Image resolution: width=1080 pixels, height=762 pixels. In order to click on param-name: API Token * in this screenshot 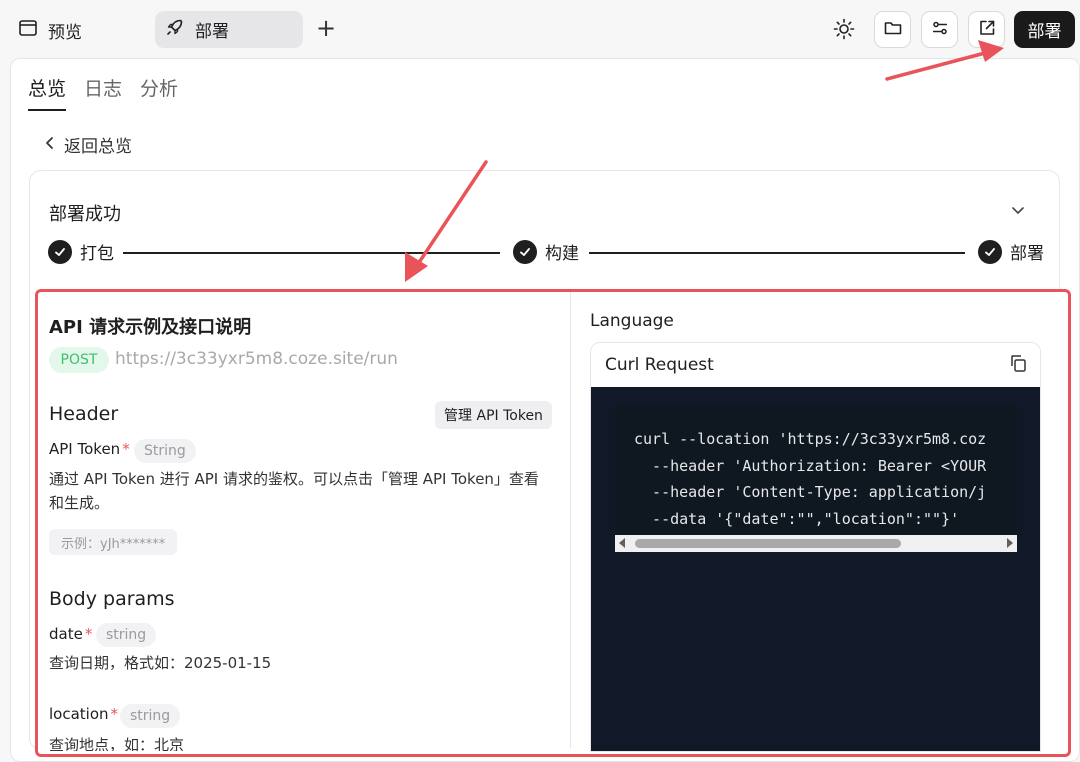, I will do `click(89, 449)`.